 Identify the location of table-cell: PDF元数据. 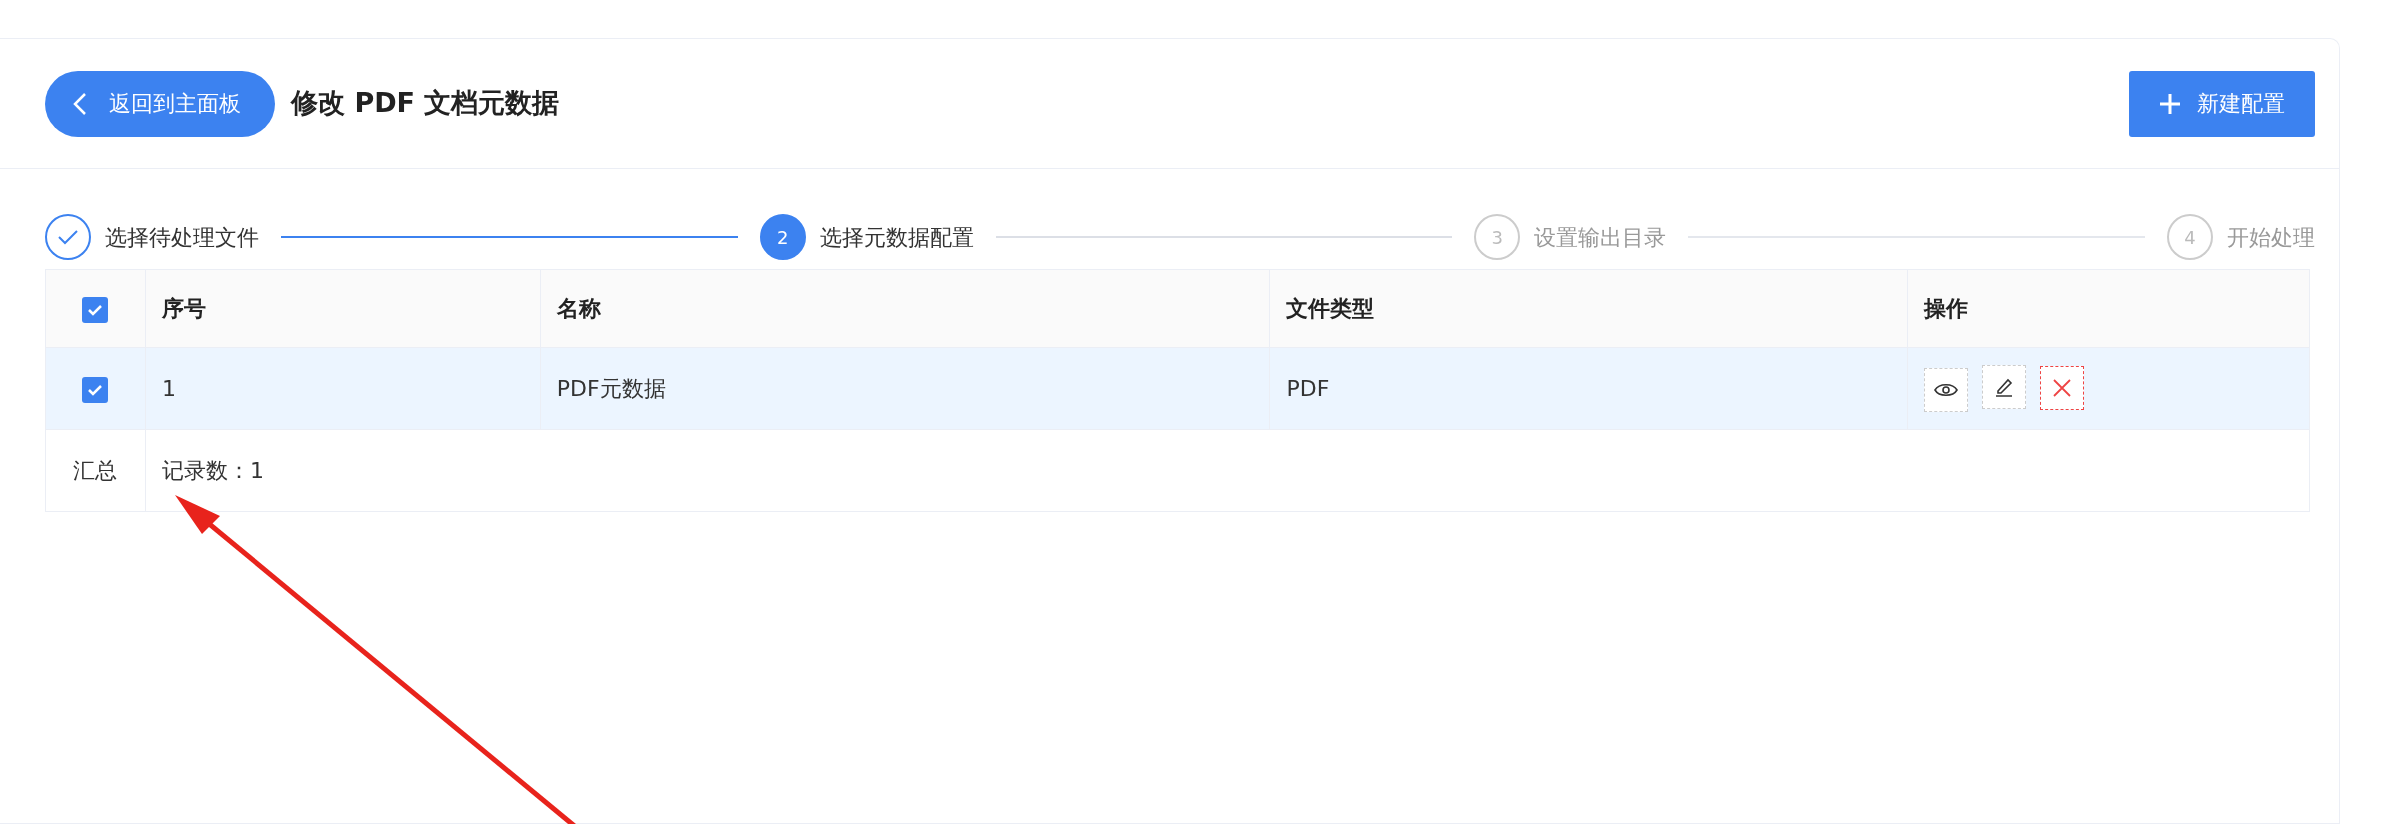
(611, 388).